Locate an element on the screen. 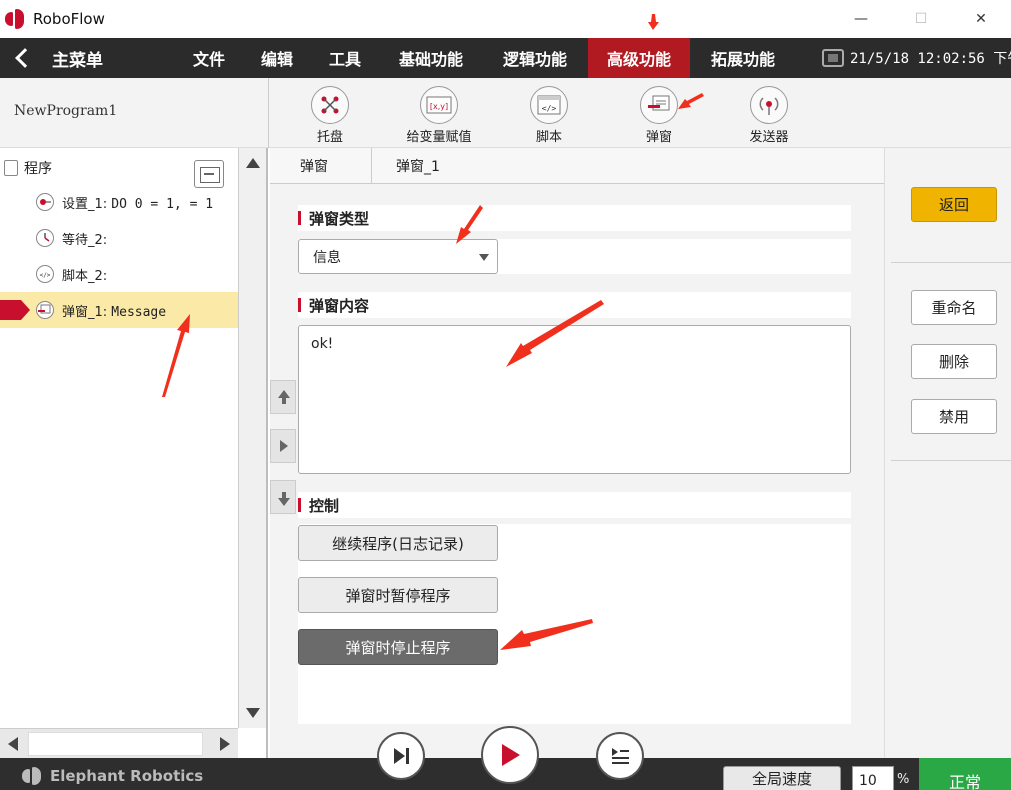 The image size is (1011, 790). breadcrumb-popup-1: 弹窗_1 is located at coordinates (418, 166).